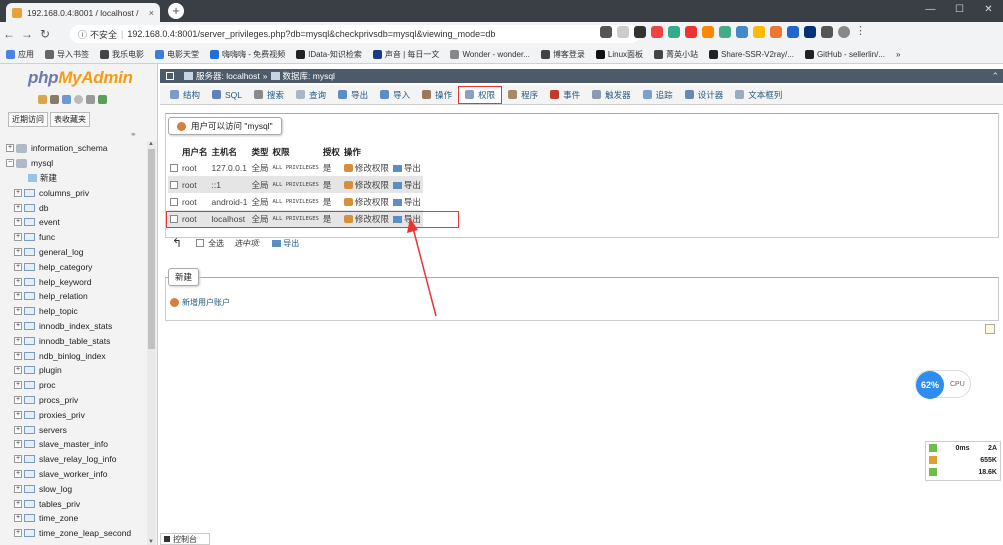 Image resolution: width=1003 pixels, height=545 pixels. What do you see at coordinates (76, 488) in the screenshot?
I see `tree-item: + slow_log` at bounding box center [76, 488].